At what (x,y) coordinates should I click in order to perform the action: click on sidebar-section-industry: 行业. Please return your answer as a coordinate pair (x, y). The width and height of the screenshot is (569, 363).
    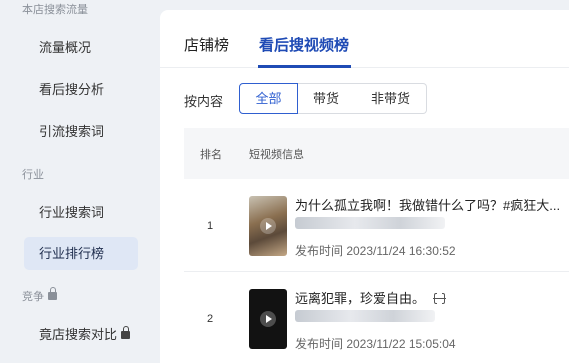
    Looking at the image, I should click on (33, 174).